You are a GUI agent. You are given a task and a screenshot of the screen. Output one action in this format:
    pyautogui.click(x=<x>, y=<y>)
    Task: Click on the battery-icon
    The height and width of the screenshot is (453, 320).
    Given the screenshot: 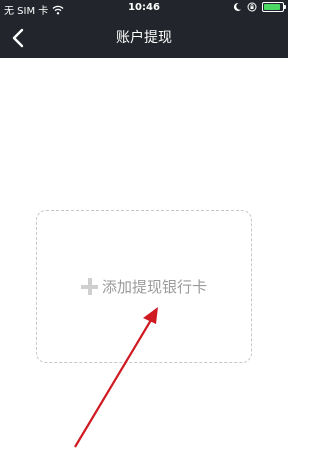 What is the action you would take?
    pyautogui.click(x=274, y=7)
    